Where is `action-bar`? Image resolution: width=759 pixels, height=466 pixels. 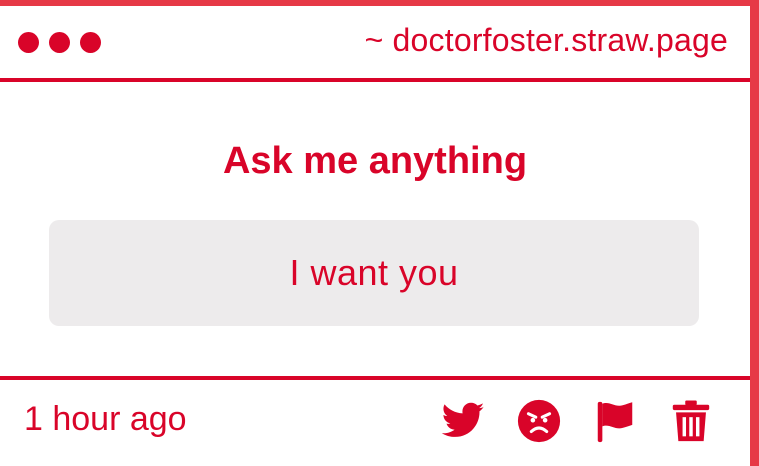 action-bar is located at coordinates (577, 421).